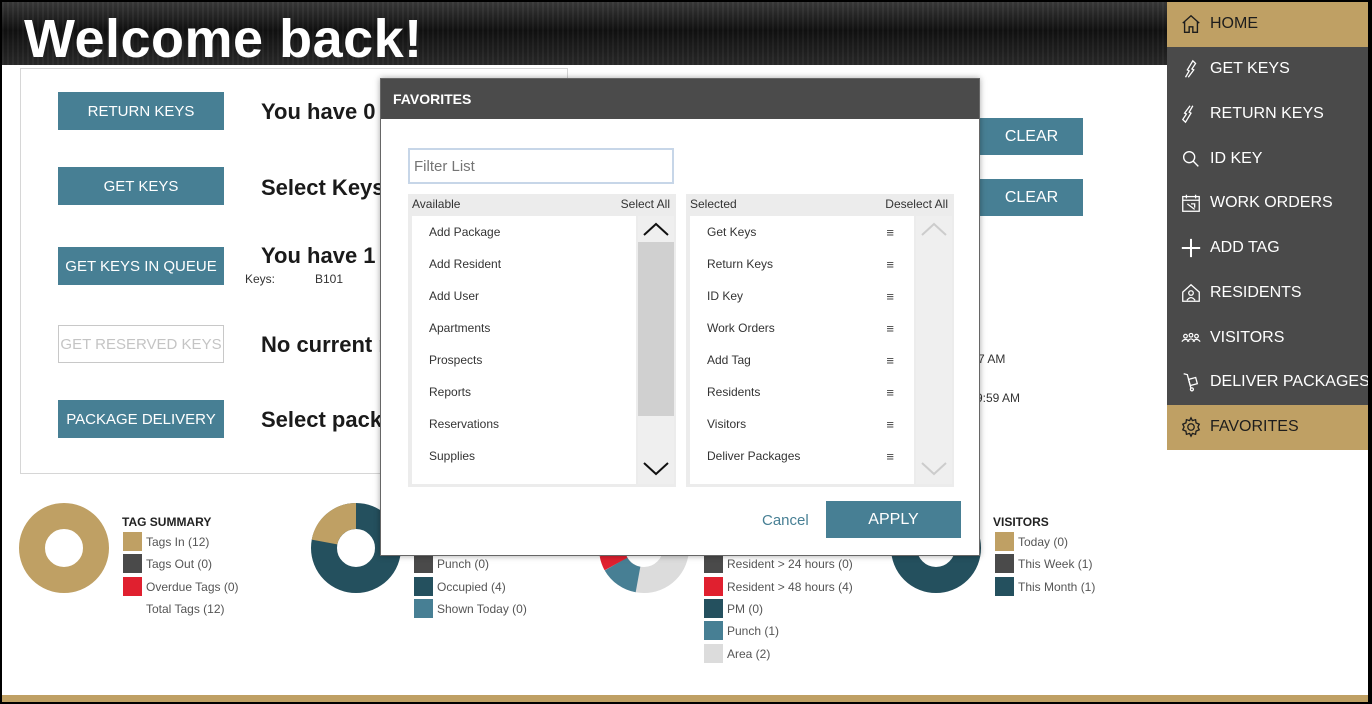 The image size is (1372, 704). Describe the element at coordinates (141, 344) in the screenshot. I see `get-reserved-keys-button: GET RESERVED KEYS` at that location.